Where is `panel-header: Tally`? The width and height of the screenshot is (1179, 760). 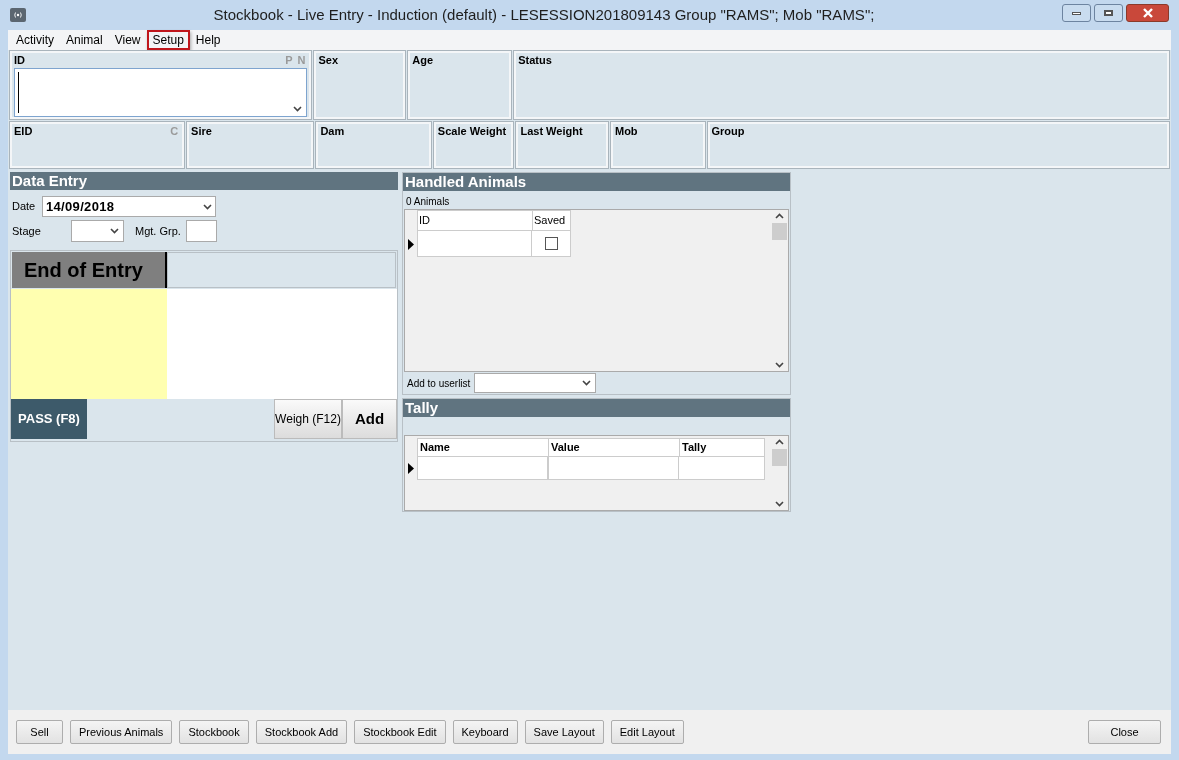
panel-header: Tally is located at coordinates (596, 408).